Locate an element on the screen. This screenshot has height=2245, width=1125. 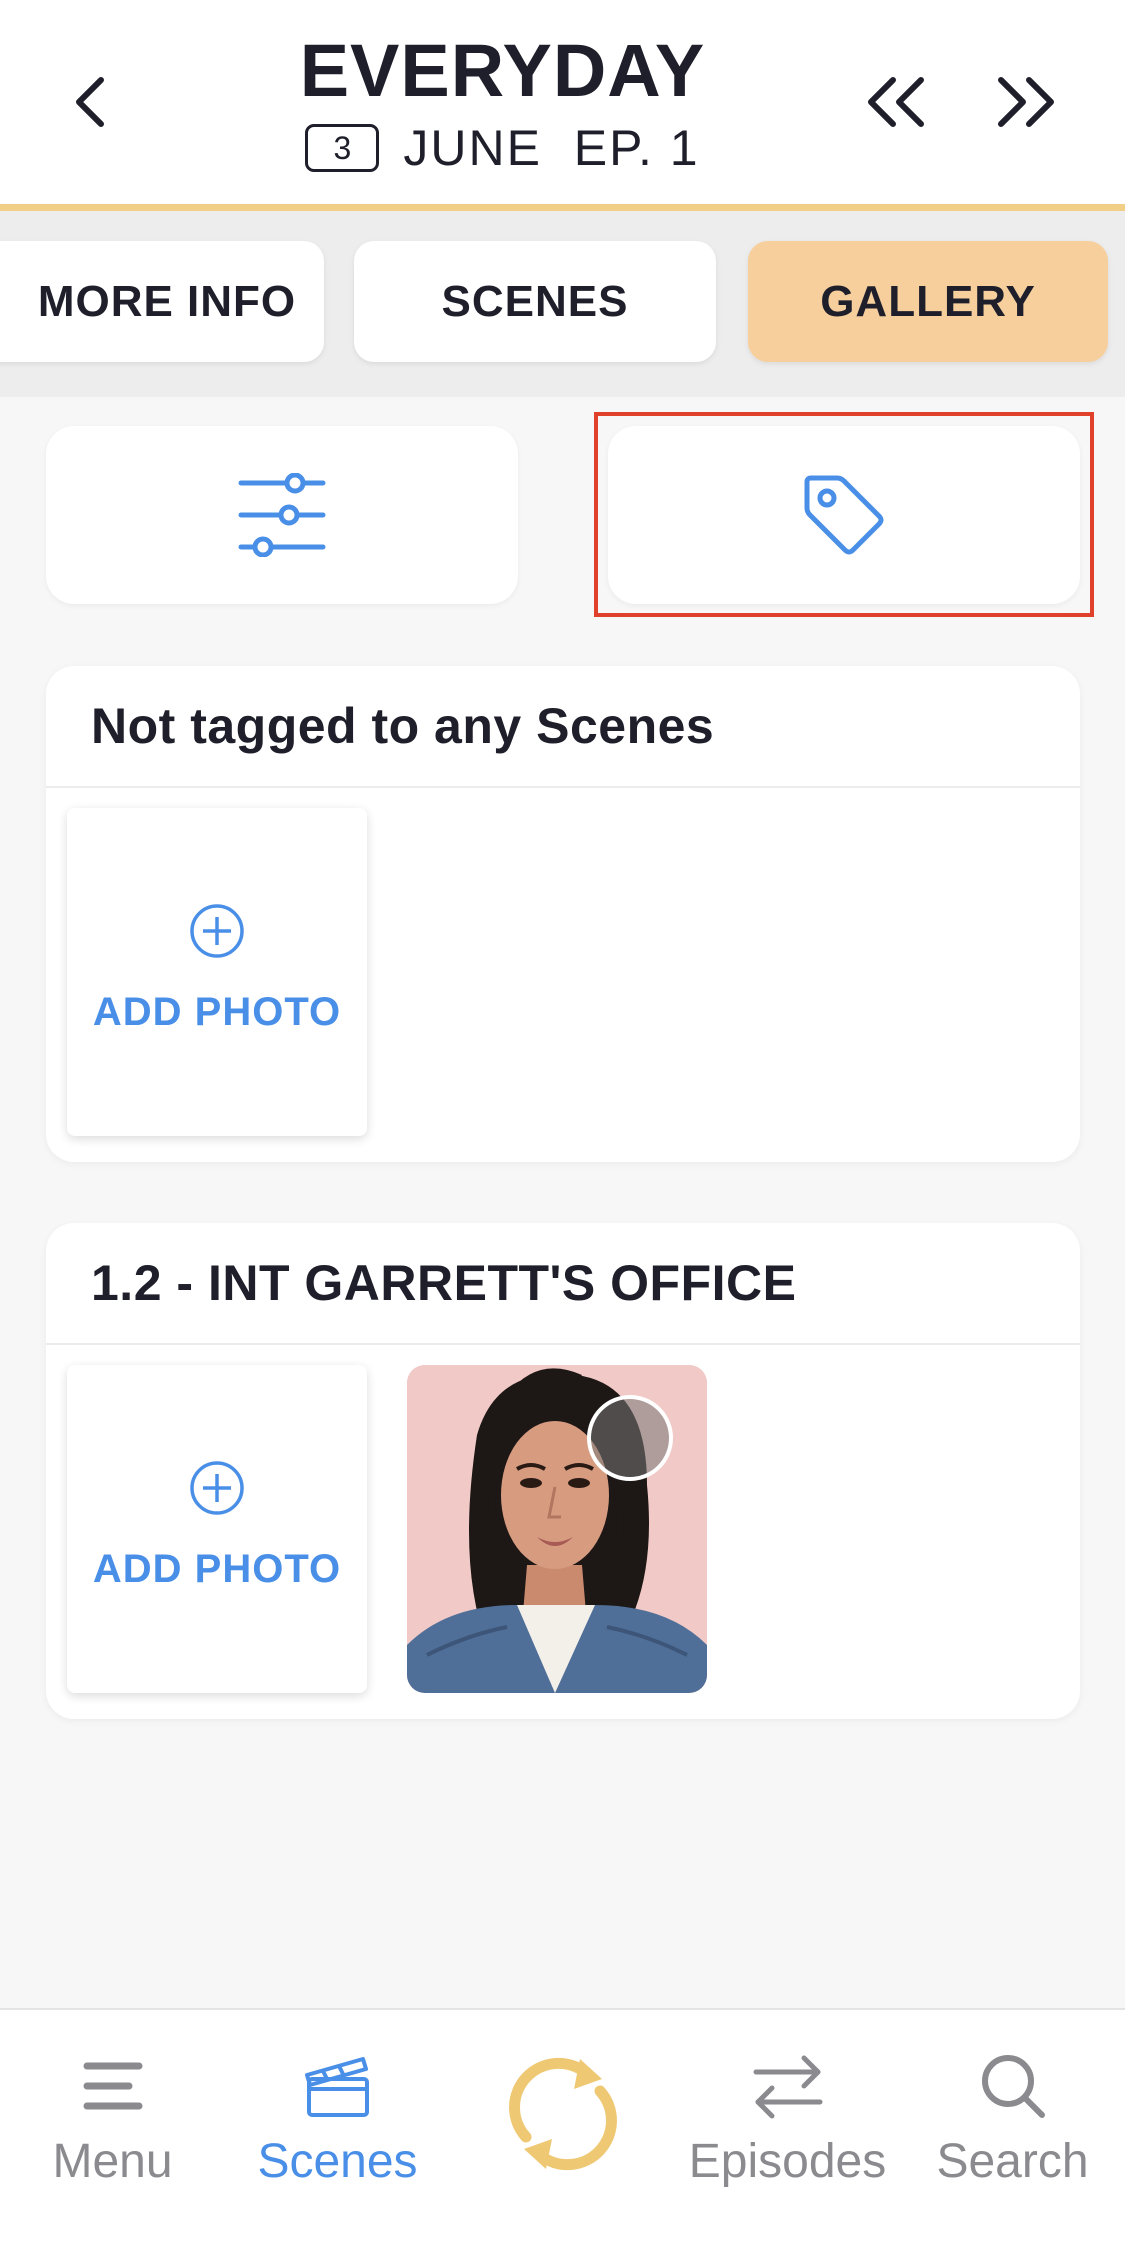
tag-button is located at coordinates (844, 515).